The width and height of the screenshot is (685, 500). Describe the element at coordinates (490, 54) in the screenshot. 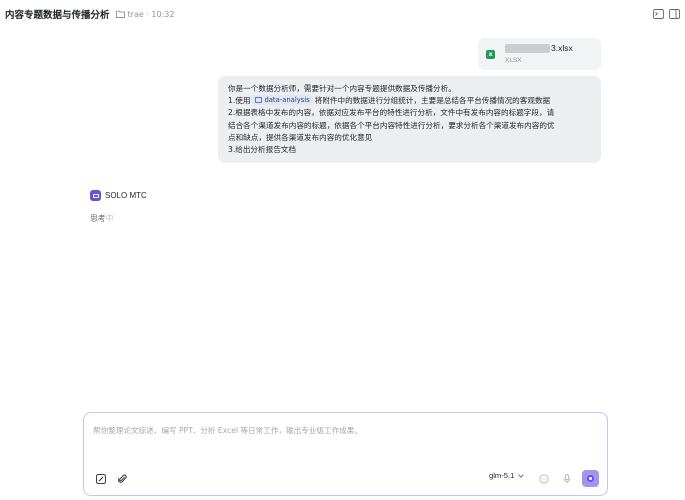

I see `excel-file-icon: x` at that location.